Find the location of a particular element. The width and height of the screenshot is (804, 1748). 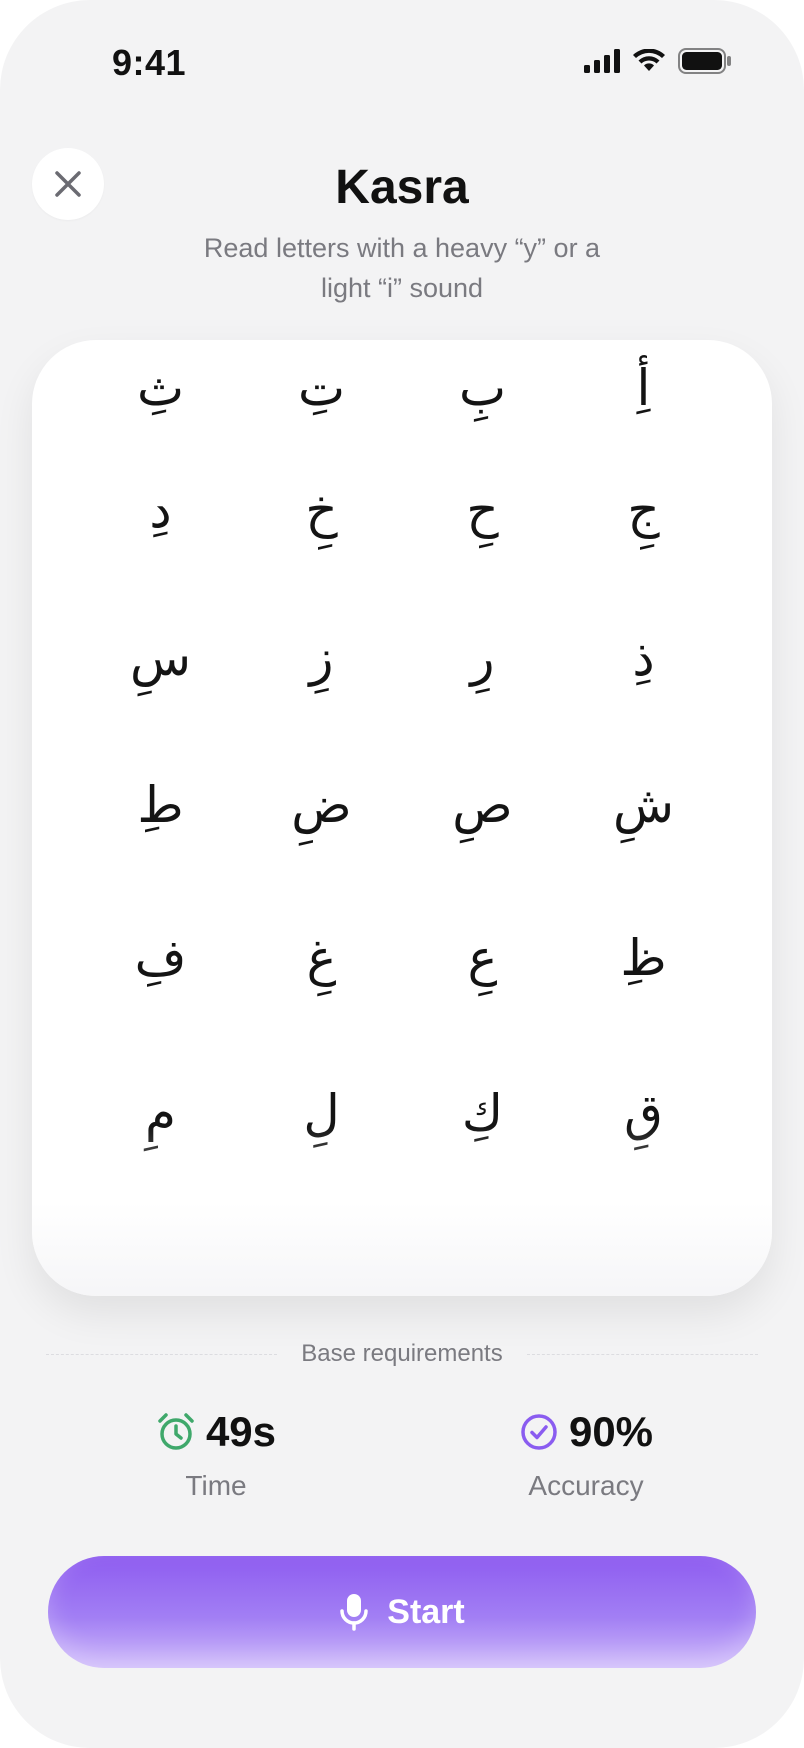

letter-glyph: غِ is located at coordinates (321, 957).